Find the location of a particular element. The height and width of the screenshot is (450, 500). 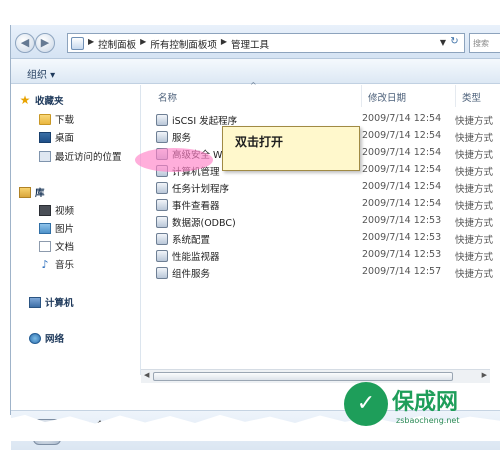

forward-button: ▶ is located at coordinates (45, 43).